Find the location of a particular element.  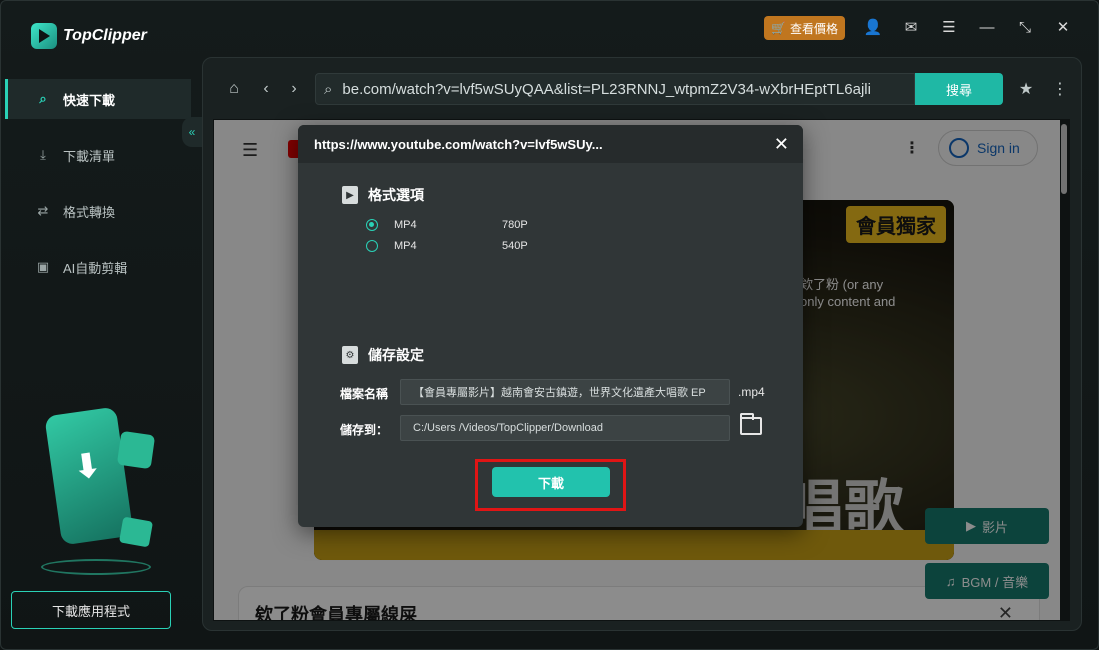

save-section-title: 儲存設定 is located at coordinates (396, 355).